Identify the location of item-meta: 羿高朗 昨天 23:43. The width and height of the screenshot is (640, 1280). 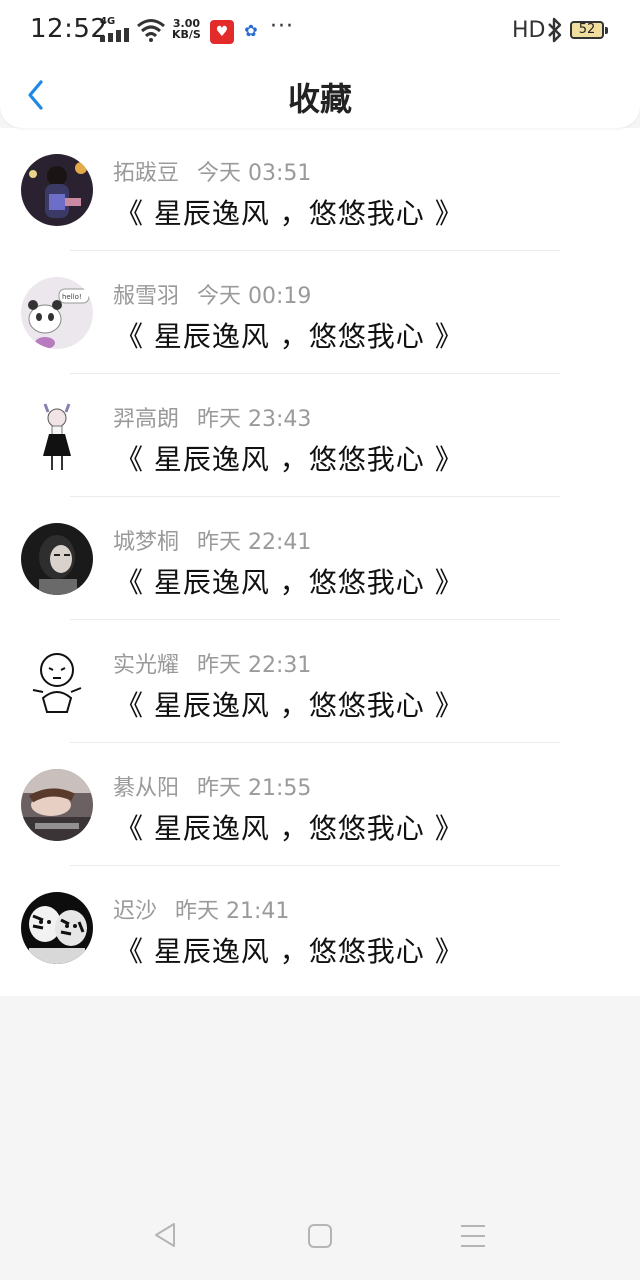
(212, 417).